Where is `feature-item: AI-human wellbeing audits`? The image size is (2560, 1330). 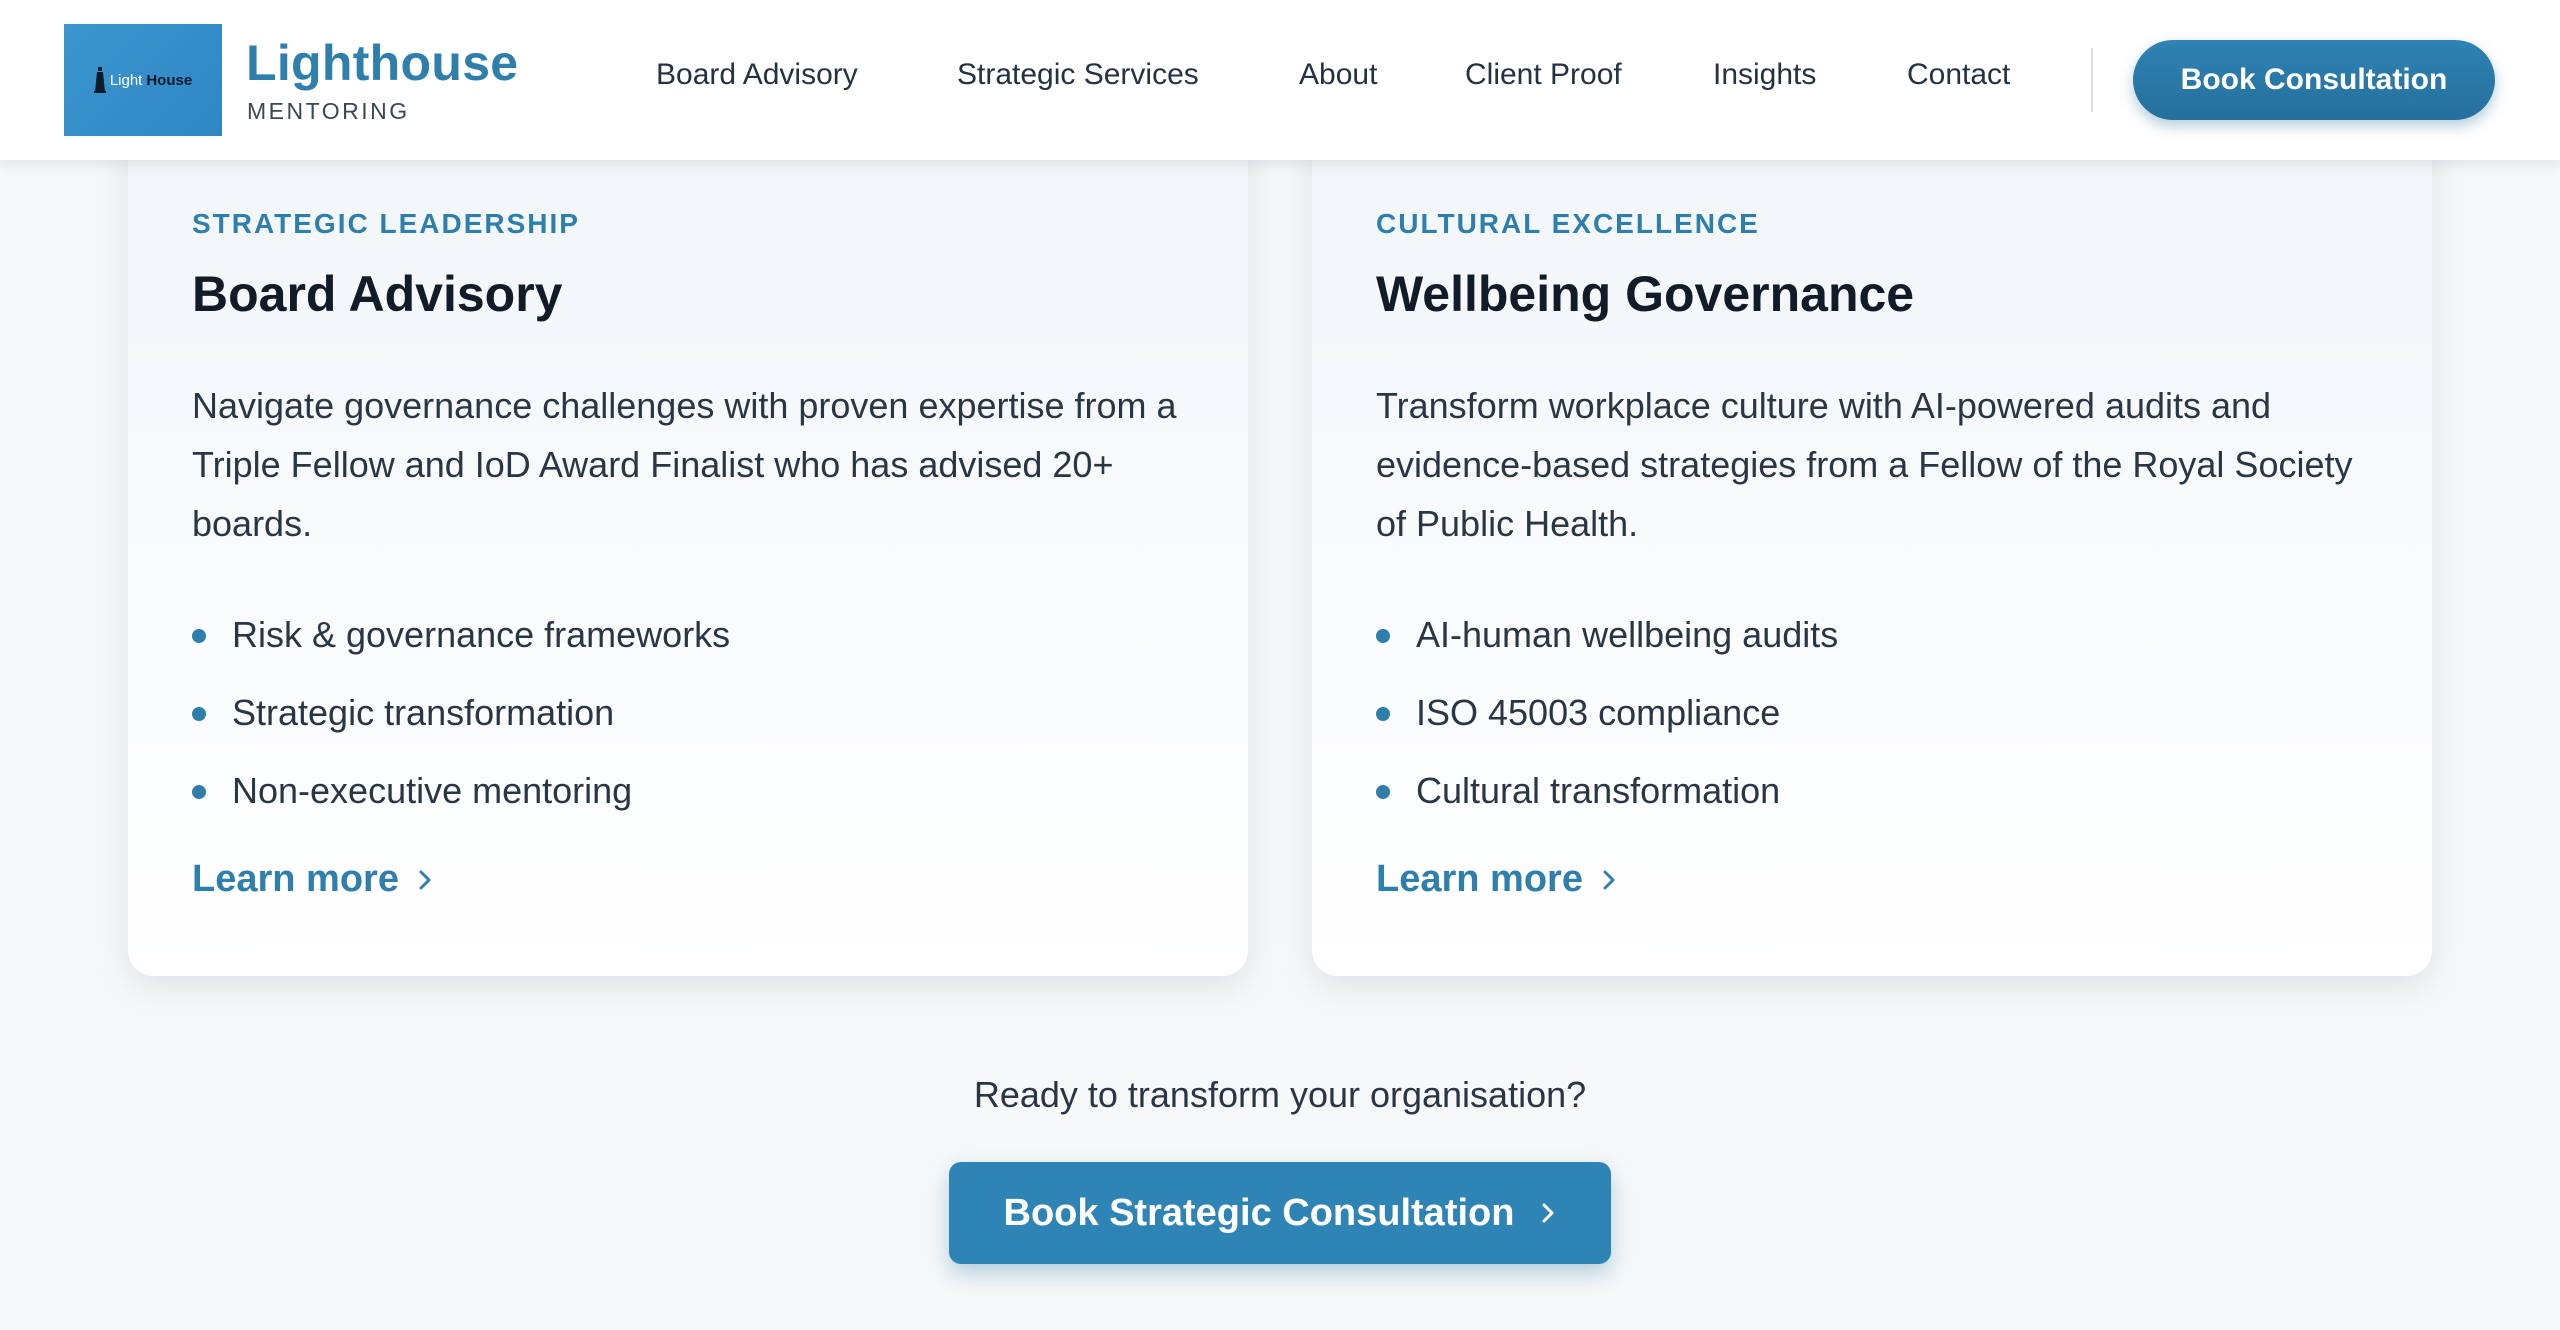
feature-item: AI-human wellbeing audits is located at coordinates (1607, 635).